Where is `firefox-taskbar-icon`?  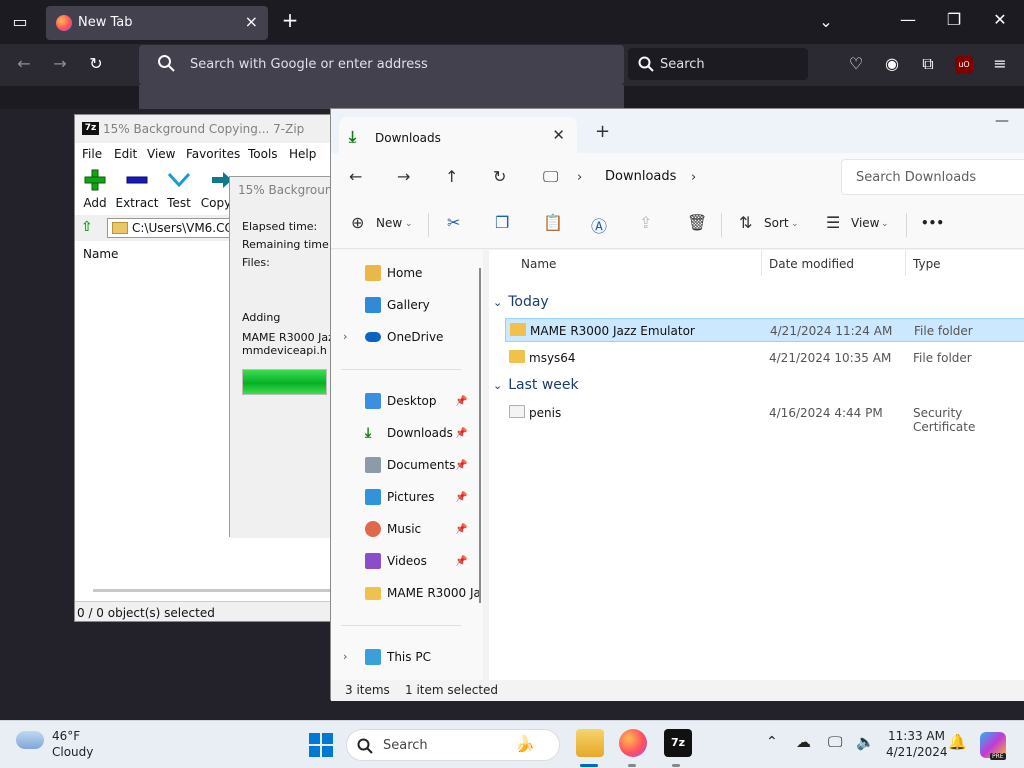
firefox-taskbar-icon is located at coordinates (633, 743).